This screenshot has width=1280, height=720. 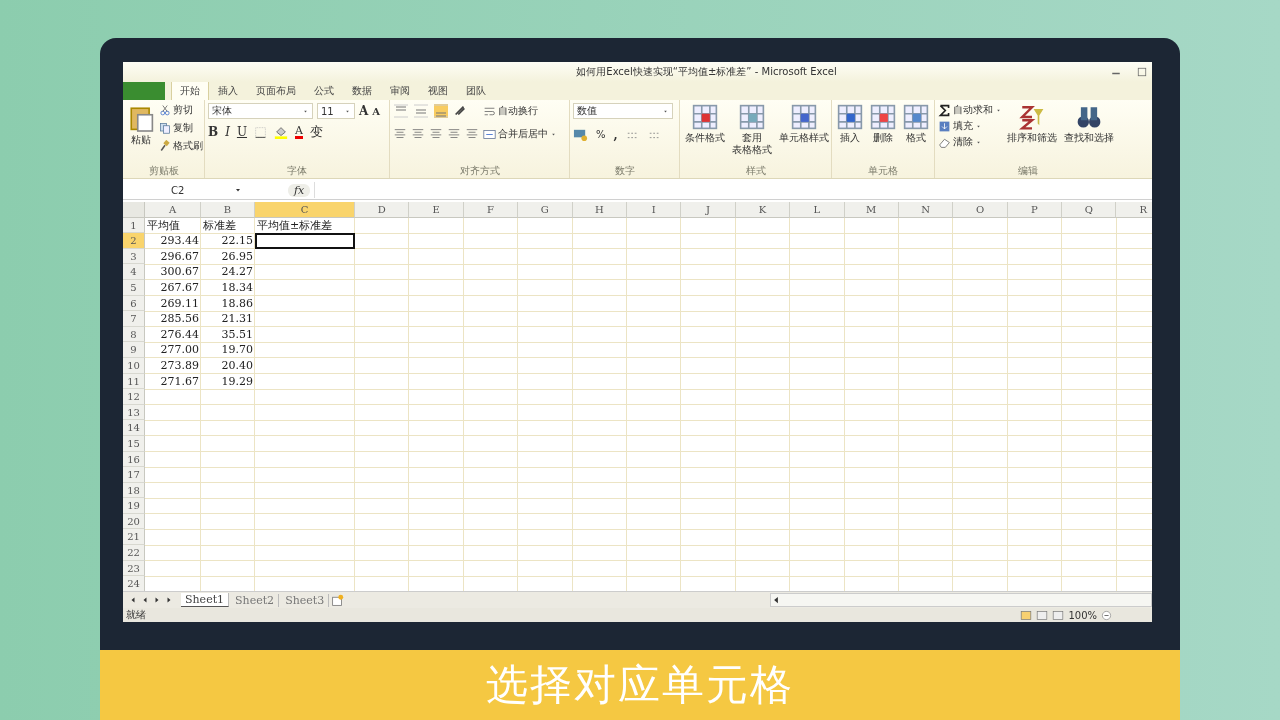 What do you see at coordinates (179, 350) in the screenshot?
I see `table-cell-text: 277.00` at bounding box center [179, 350].